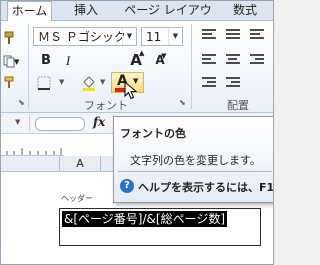  Describe the element at coordinates (102, 82) in the screenshot. I see `fill-color-dropdown-icon: ▼` at that location.